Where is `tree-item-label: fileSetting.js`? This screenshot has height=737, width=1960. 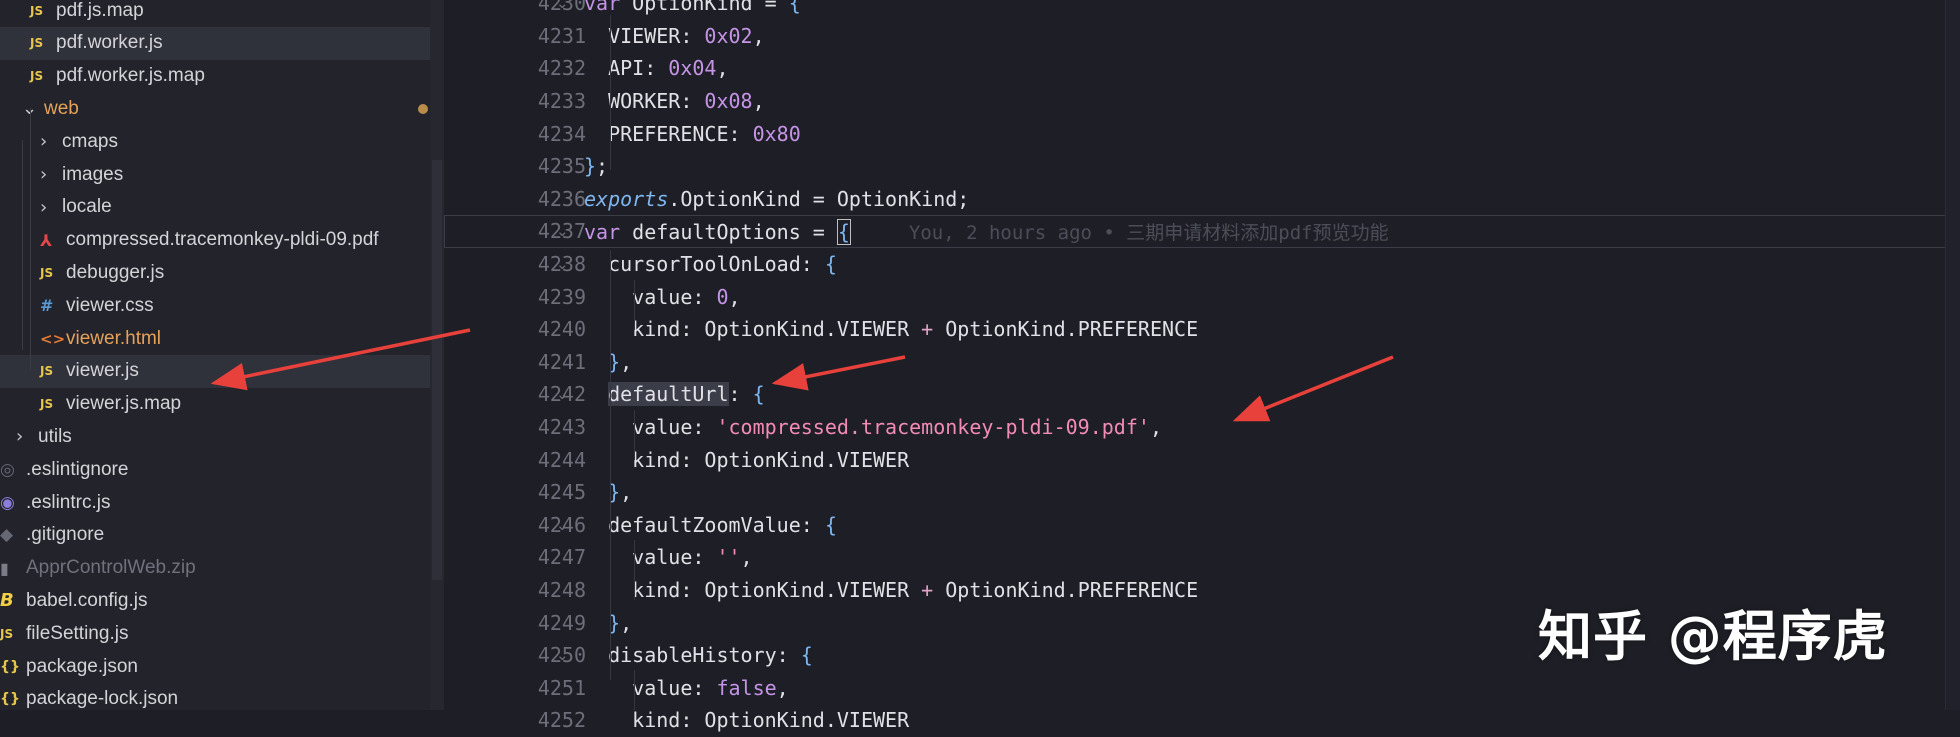
tree-item-label: fileSetting.js is located at coordinates (77, 633).